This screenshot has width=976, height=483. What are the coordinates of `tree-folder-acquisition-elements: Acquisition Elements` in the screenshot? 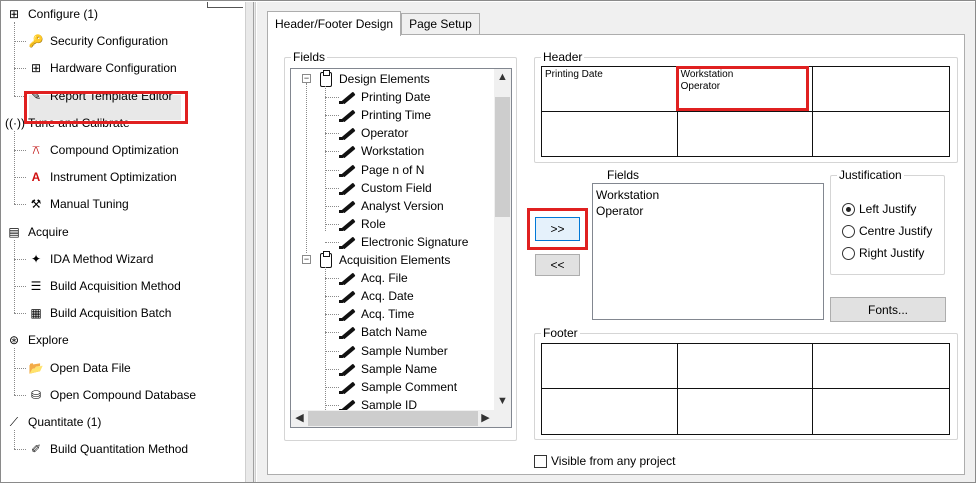 It's located at (385, 259).